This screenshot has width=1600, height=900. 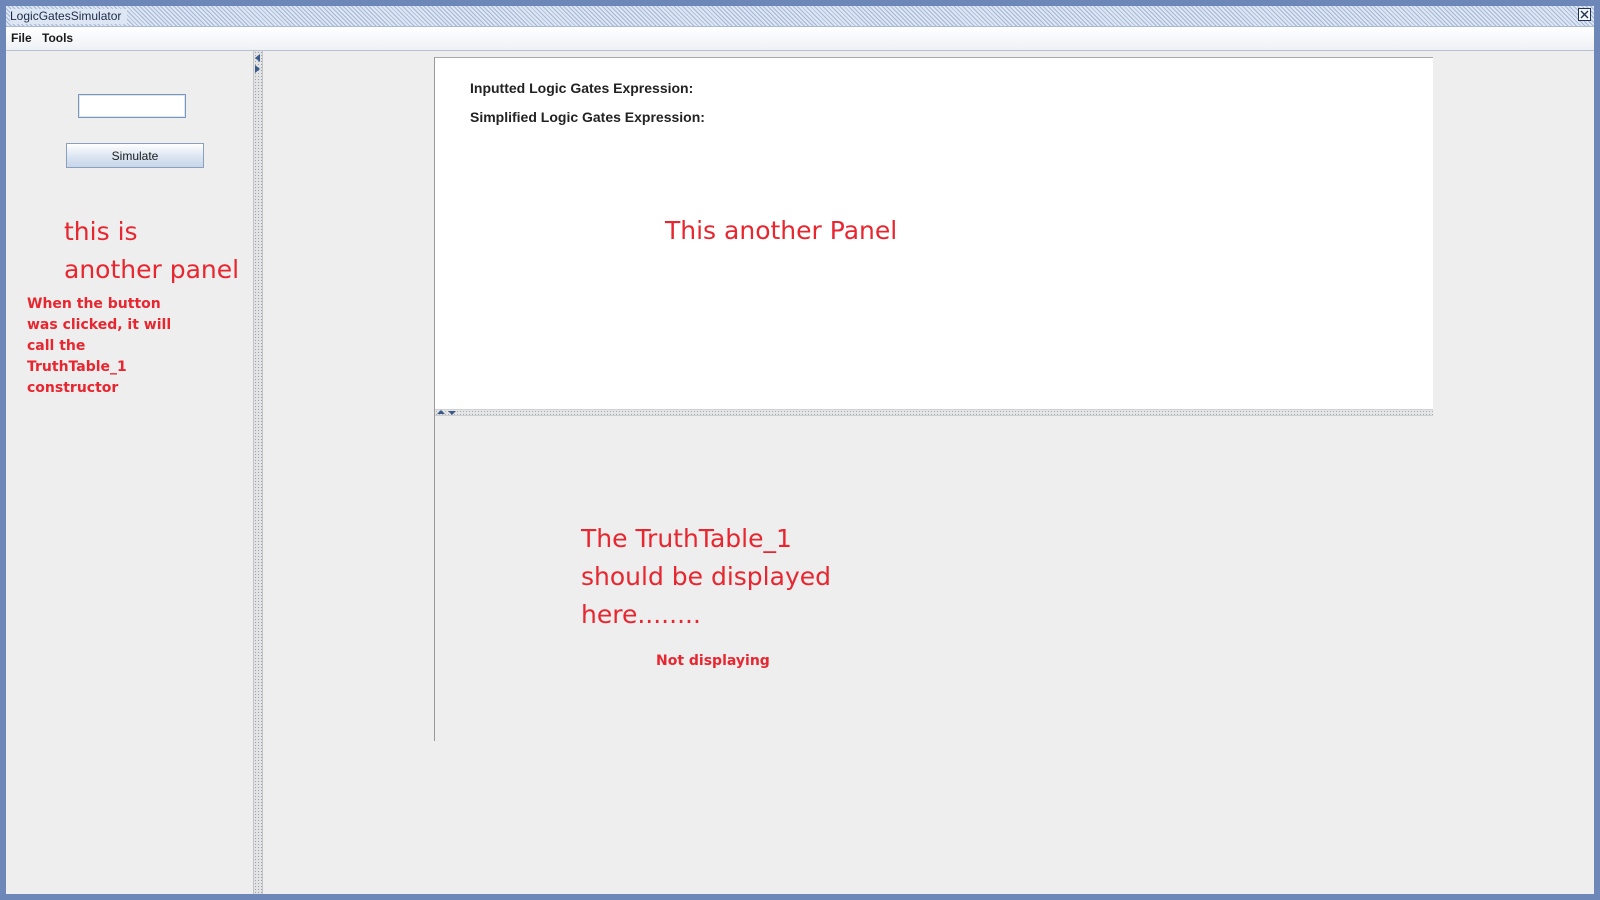 I want to click on window-title: LogicGatesSimulator, so click(x=69, y=16).